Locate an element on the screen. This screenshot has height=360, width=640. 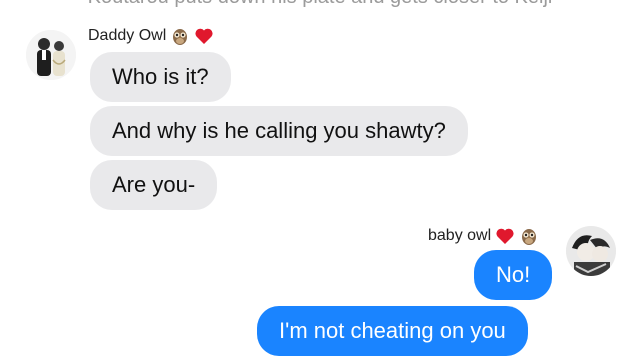
sender-name: Daddy Owl is located at coordinates (127, 35).